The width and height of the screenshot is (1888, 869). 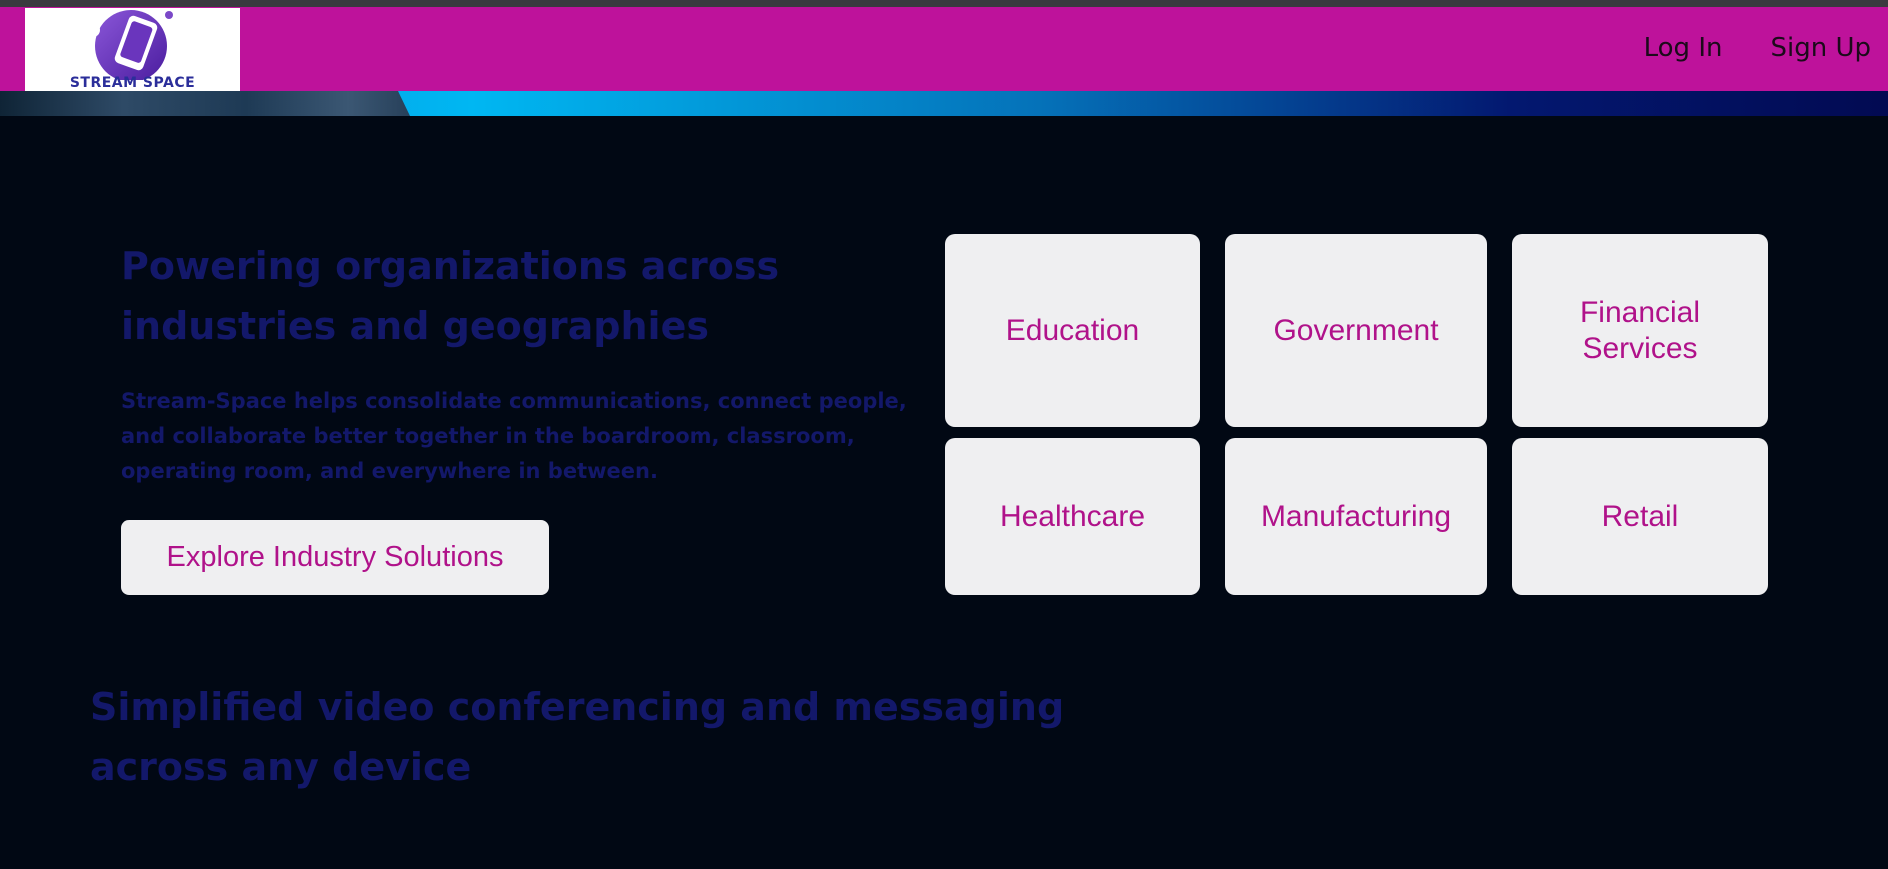 What do you see at coordinates (1640, 516) in the screenshot?
I see `industry-tile-retail: Retail` at bounding box center [1640, 516].